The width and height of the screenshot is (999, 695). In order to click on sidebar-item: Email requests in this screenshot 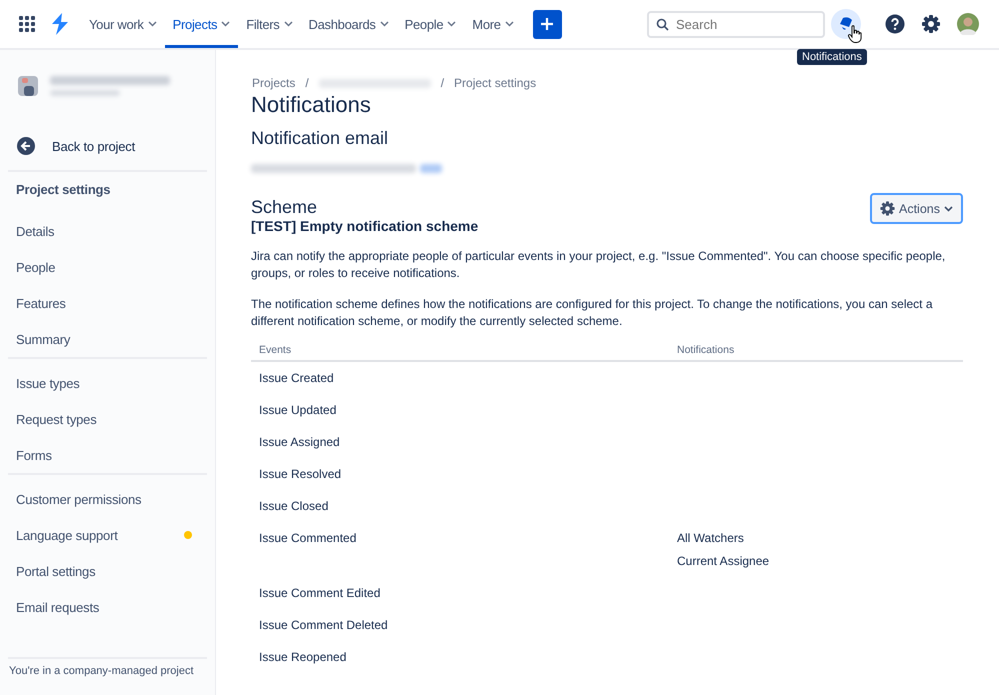, I will do `click(107, 607)`.